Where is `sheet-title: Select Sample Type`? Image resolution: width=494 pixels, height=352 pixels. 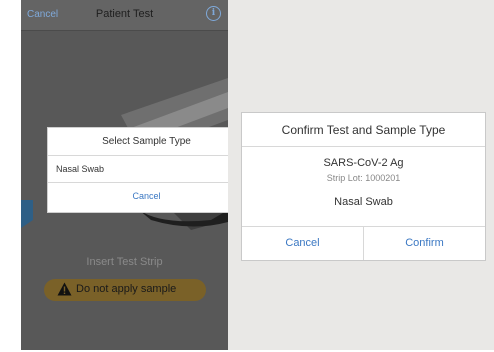
sheet-title: Select Sample Type is located at coordinates (146, 141).